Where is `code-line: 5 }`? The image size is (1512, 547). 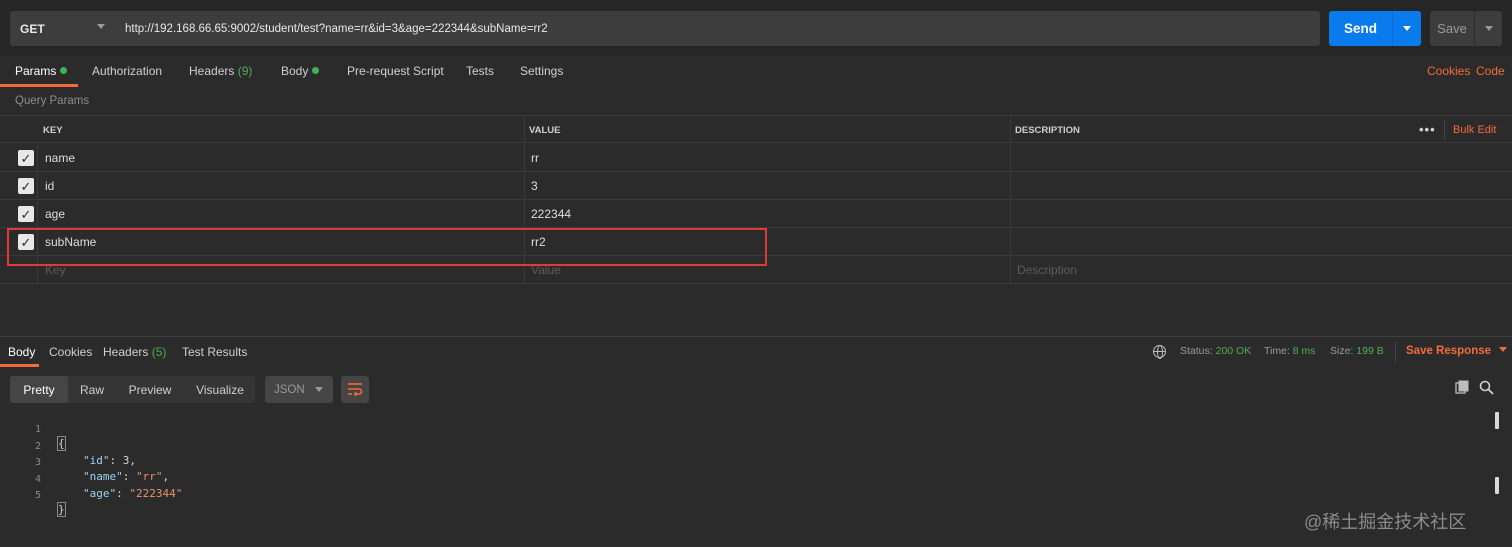
code-line: 5 } is located at coordinates (750, 497).